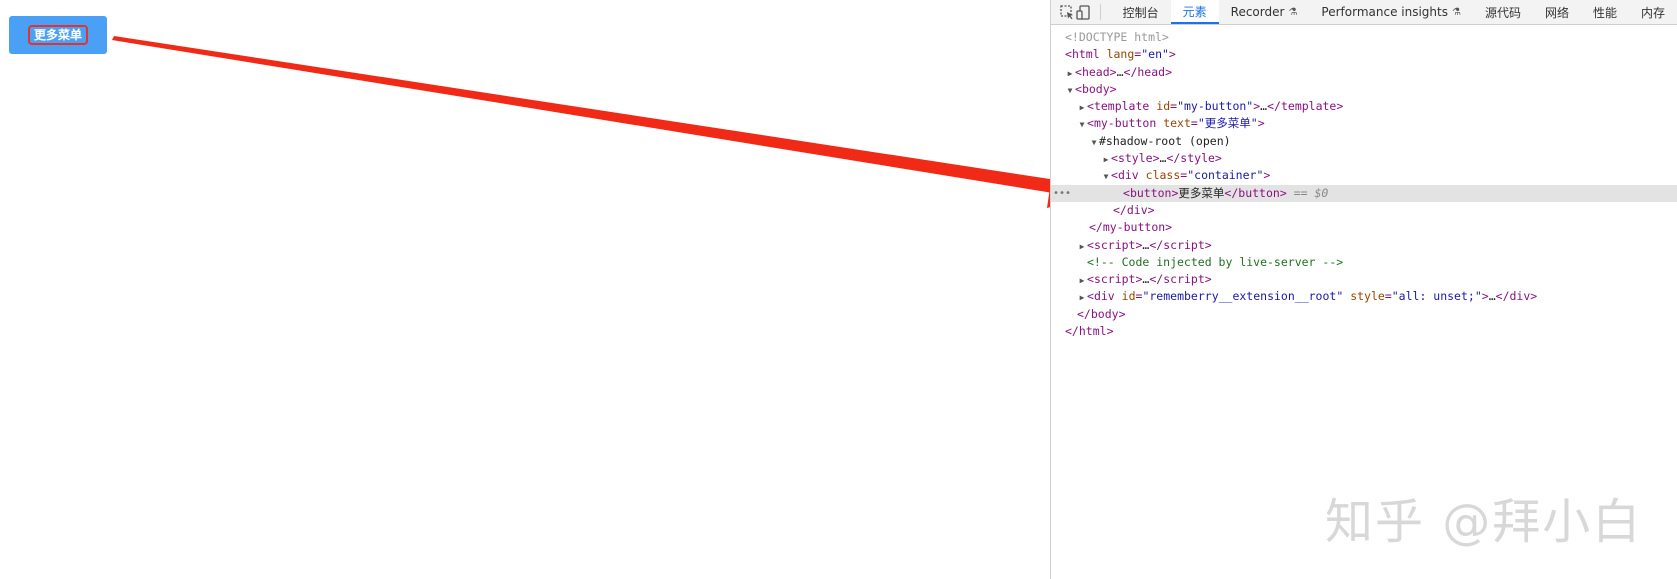 The image size is (1677, 579). Describe the element at coordinates (1484, 522) in the screenshot. I see `watermark: 知乎 @拜小白` at that location.